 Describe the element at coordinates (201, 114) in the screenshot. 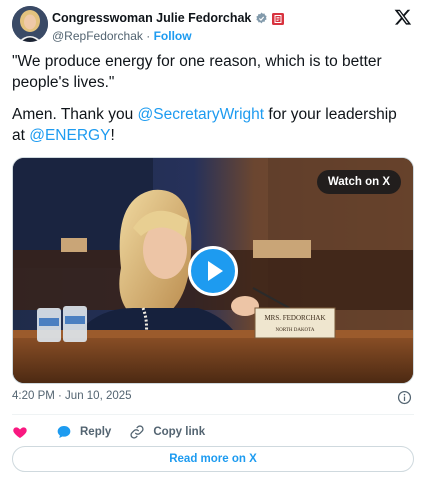

I see `mention-secretarywright: @SecretaryWright` at that location.